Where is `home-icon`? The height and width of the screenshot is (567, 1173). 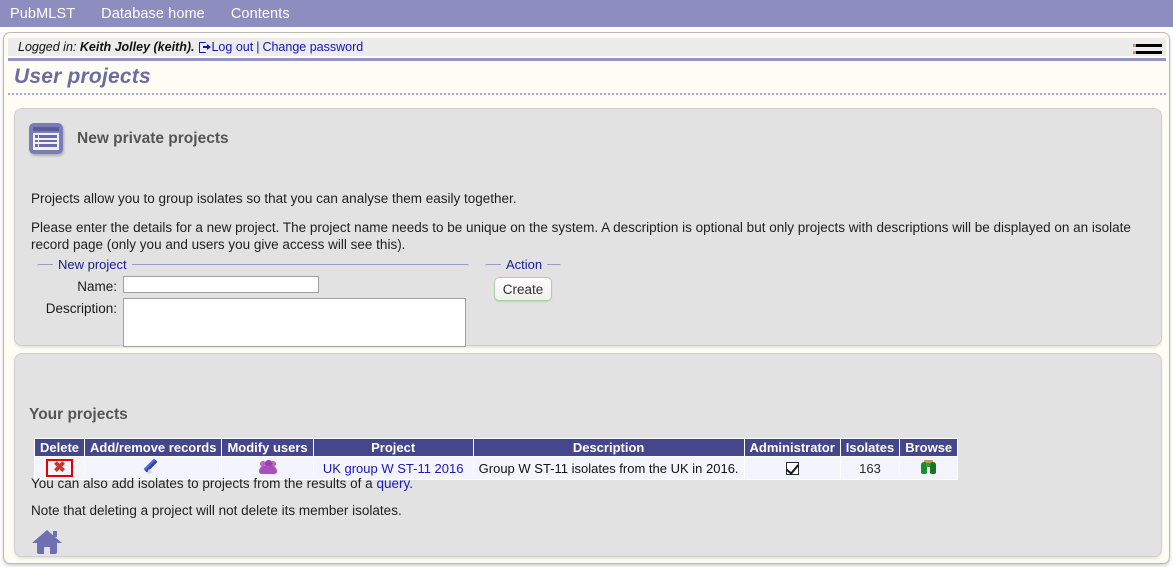
home-icon is located at coordinates (47, 541).